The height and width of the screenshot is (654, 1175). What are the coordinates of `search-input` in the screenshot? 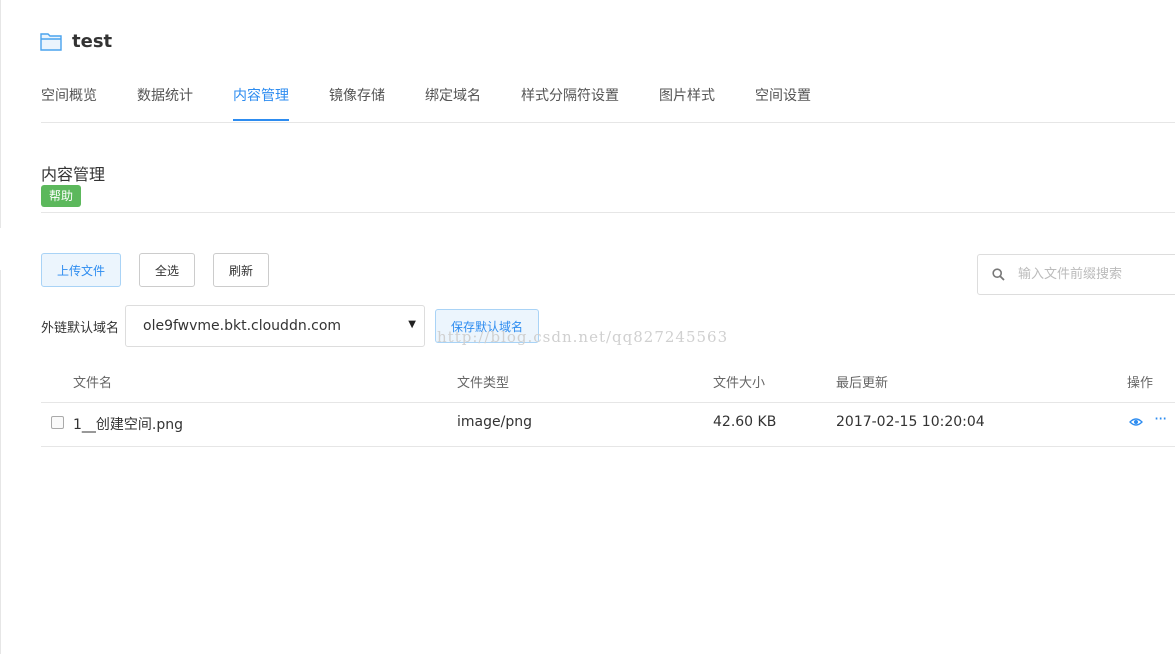 It's located at (1096, 274).